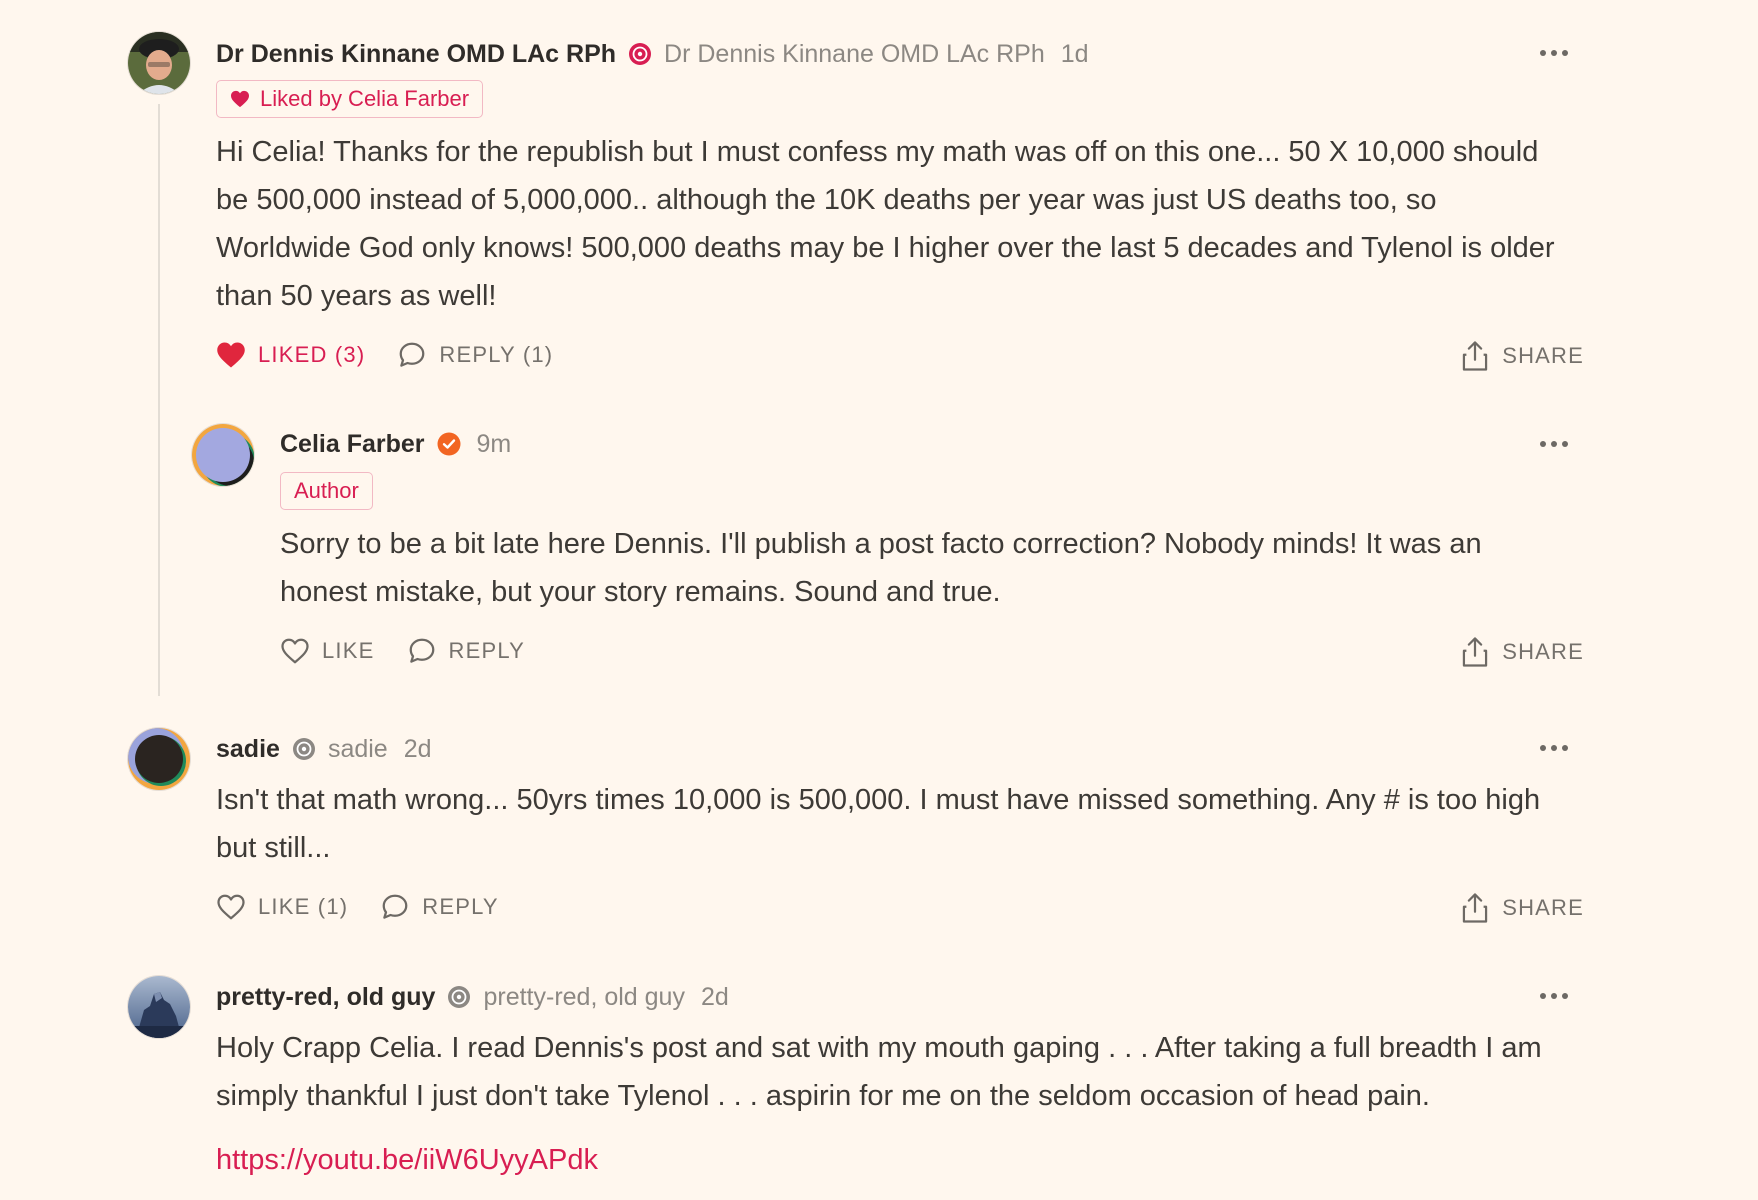  I want to click on like-label: LIKE, so click(348, 650).